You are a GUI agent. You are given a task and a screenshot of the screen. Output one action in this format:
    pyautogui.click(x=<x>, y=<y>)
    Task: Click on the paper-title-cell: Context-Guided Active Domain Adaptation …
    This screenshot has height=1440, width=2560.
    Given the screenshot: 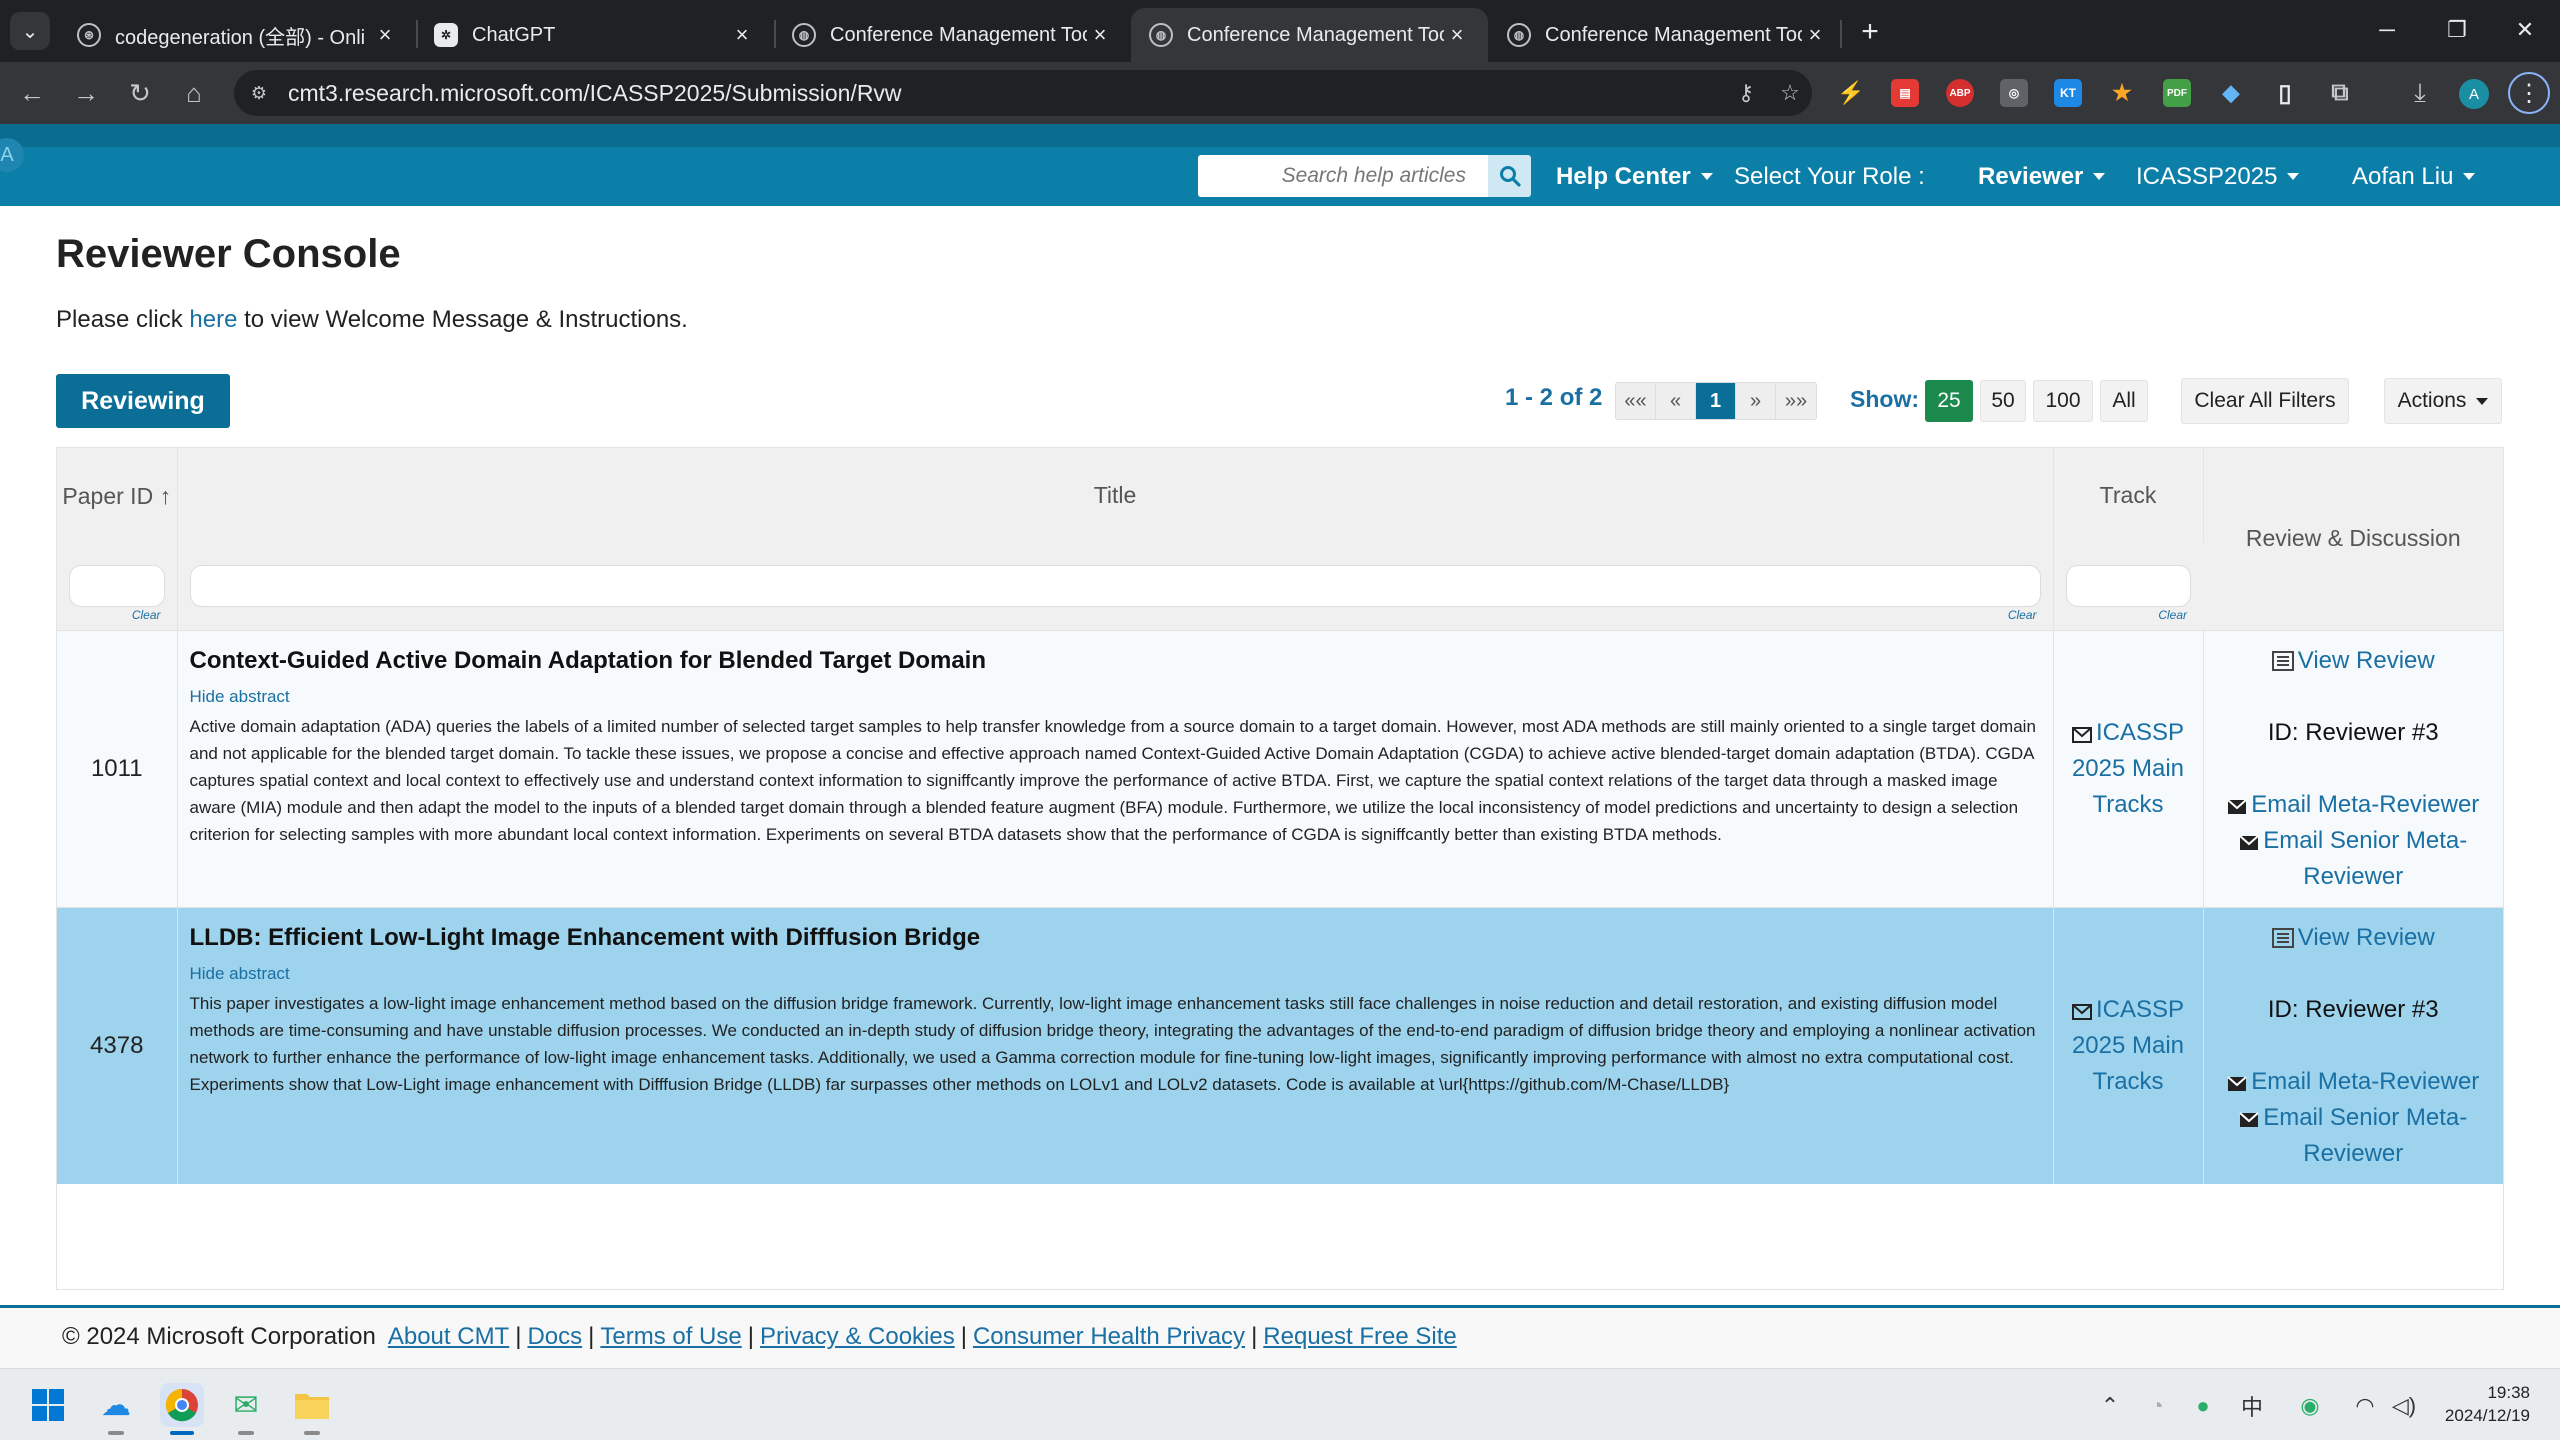 What is the action you would take?
    pyautogui.click(x=1115, y=768)
    